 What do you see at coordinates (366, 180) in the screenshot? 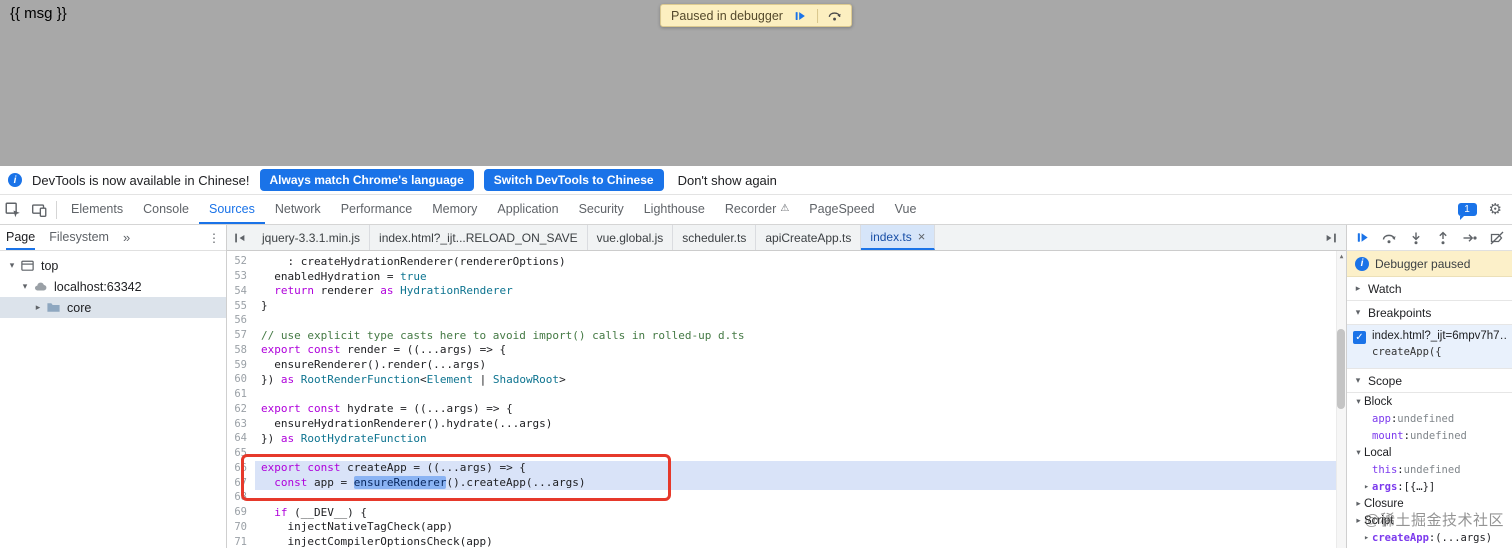
I see `match-language-button: Always match Chrome's language` at bounding box center [366, 180].